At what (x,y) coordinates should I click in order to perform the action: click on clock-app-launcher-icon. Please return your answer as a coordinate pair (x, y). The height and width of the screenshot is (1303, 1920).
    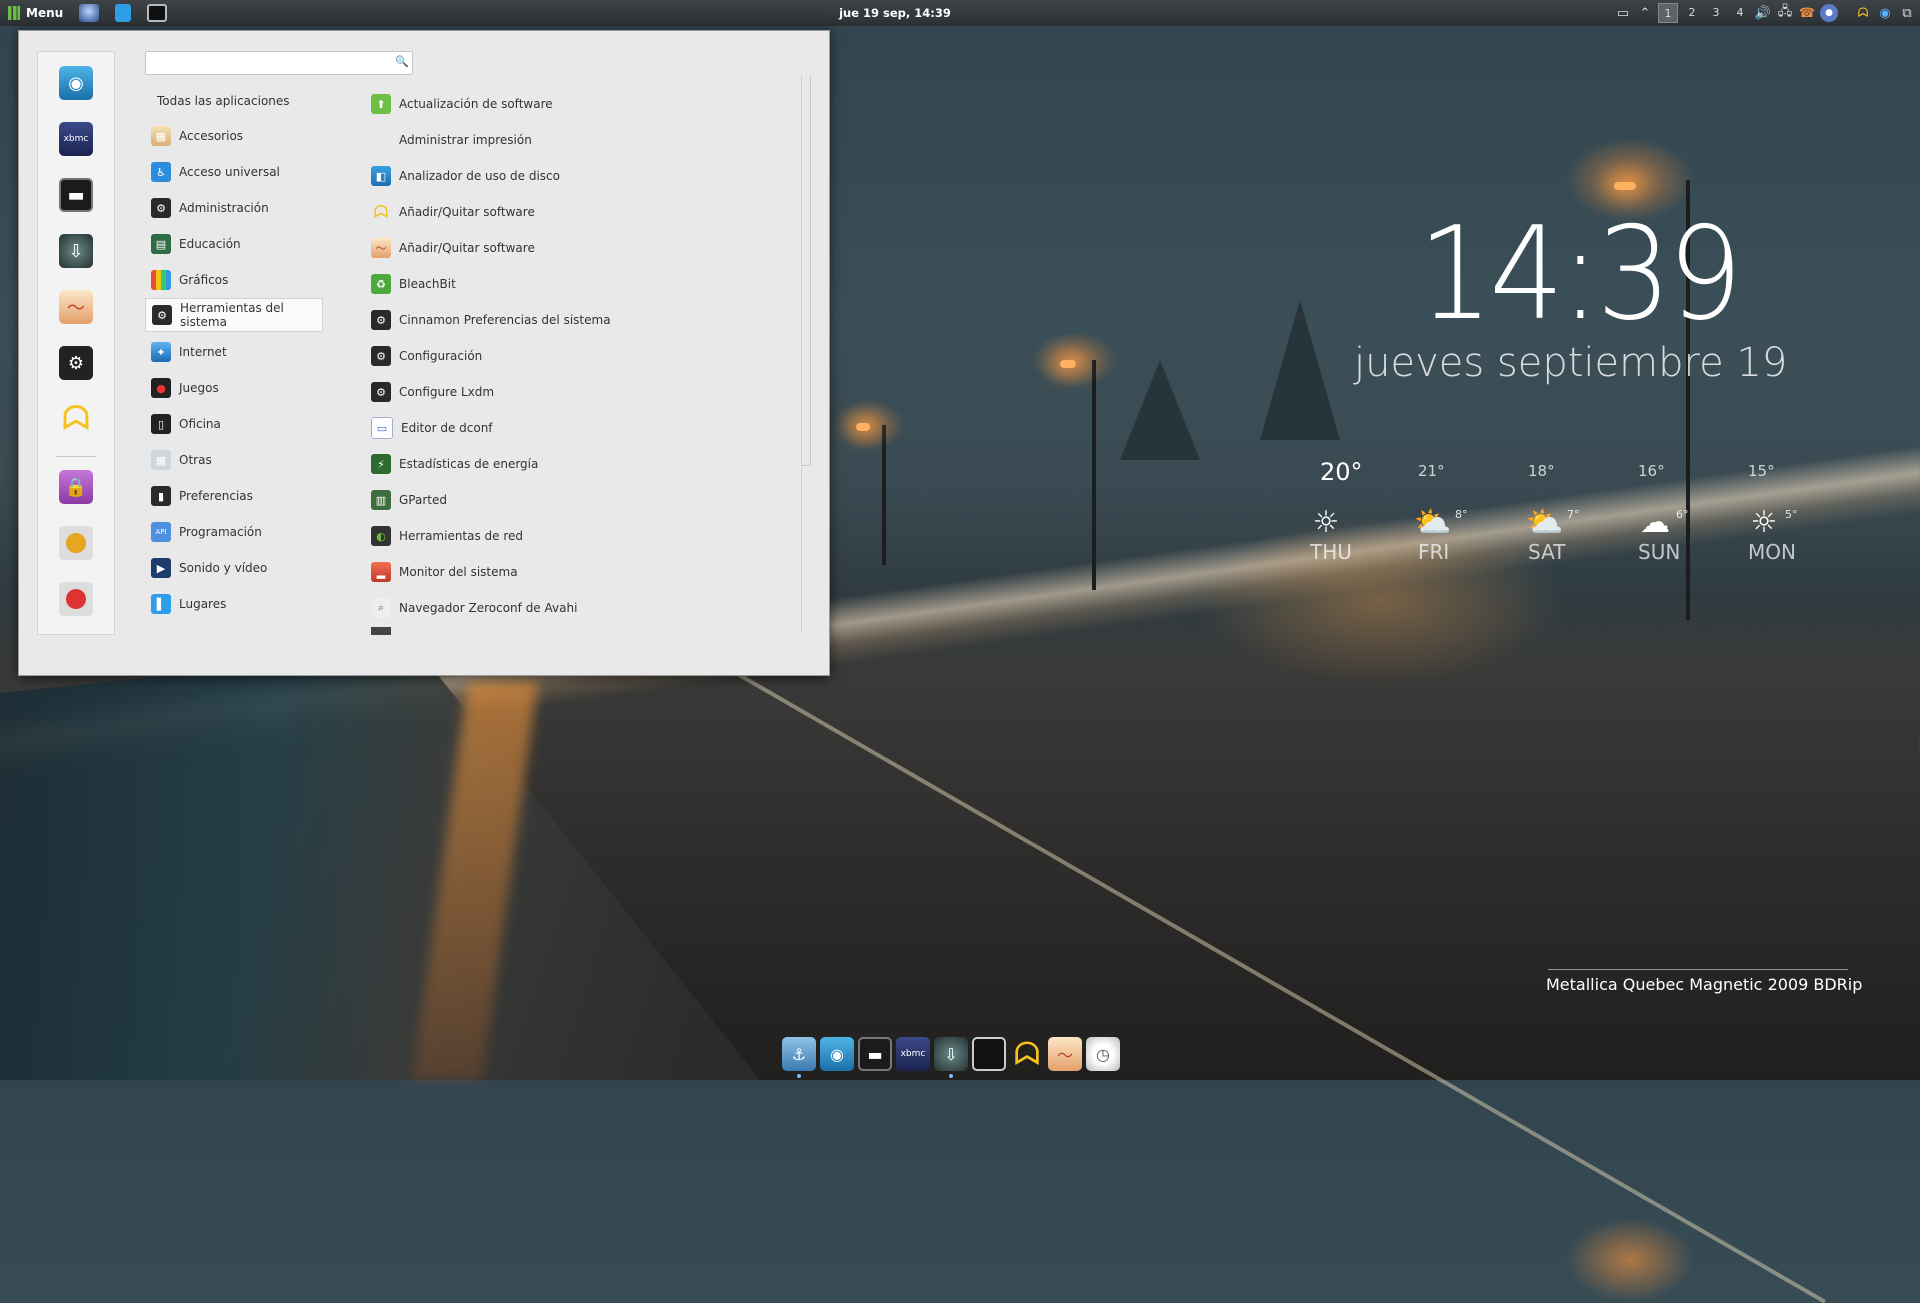
    Looking at the image, I should click on (89, 13).